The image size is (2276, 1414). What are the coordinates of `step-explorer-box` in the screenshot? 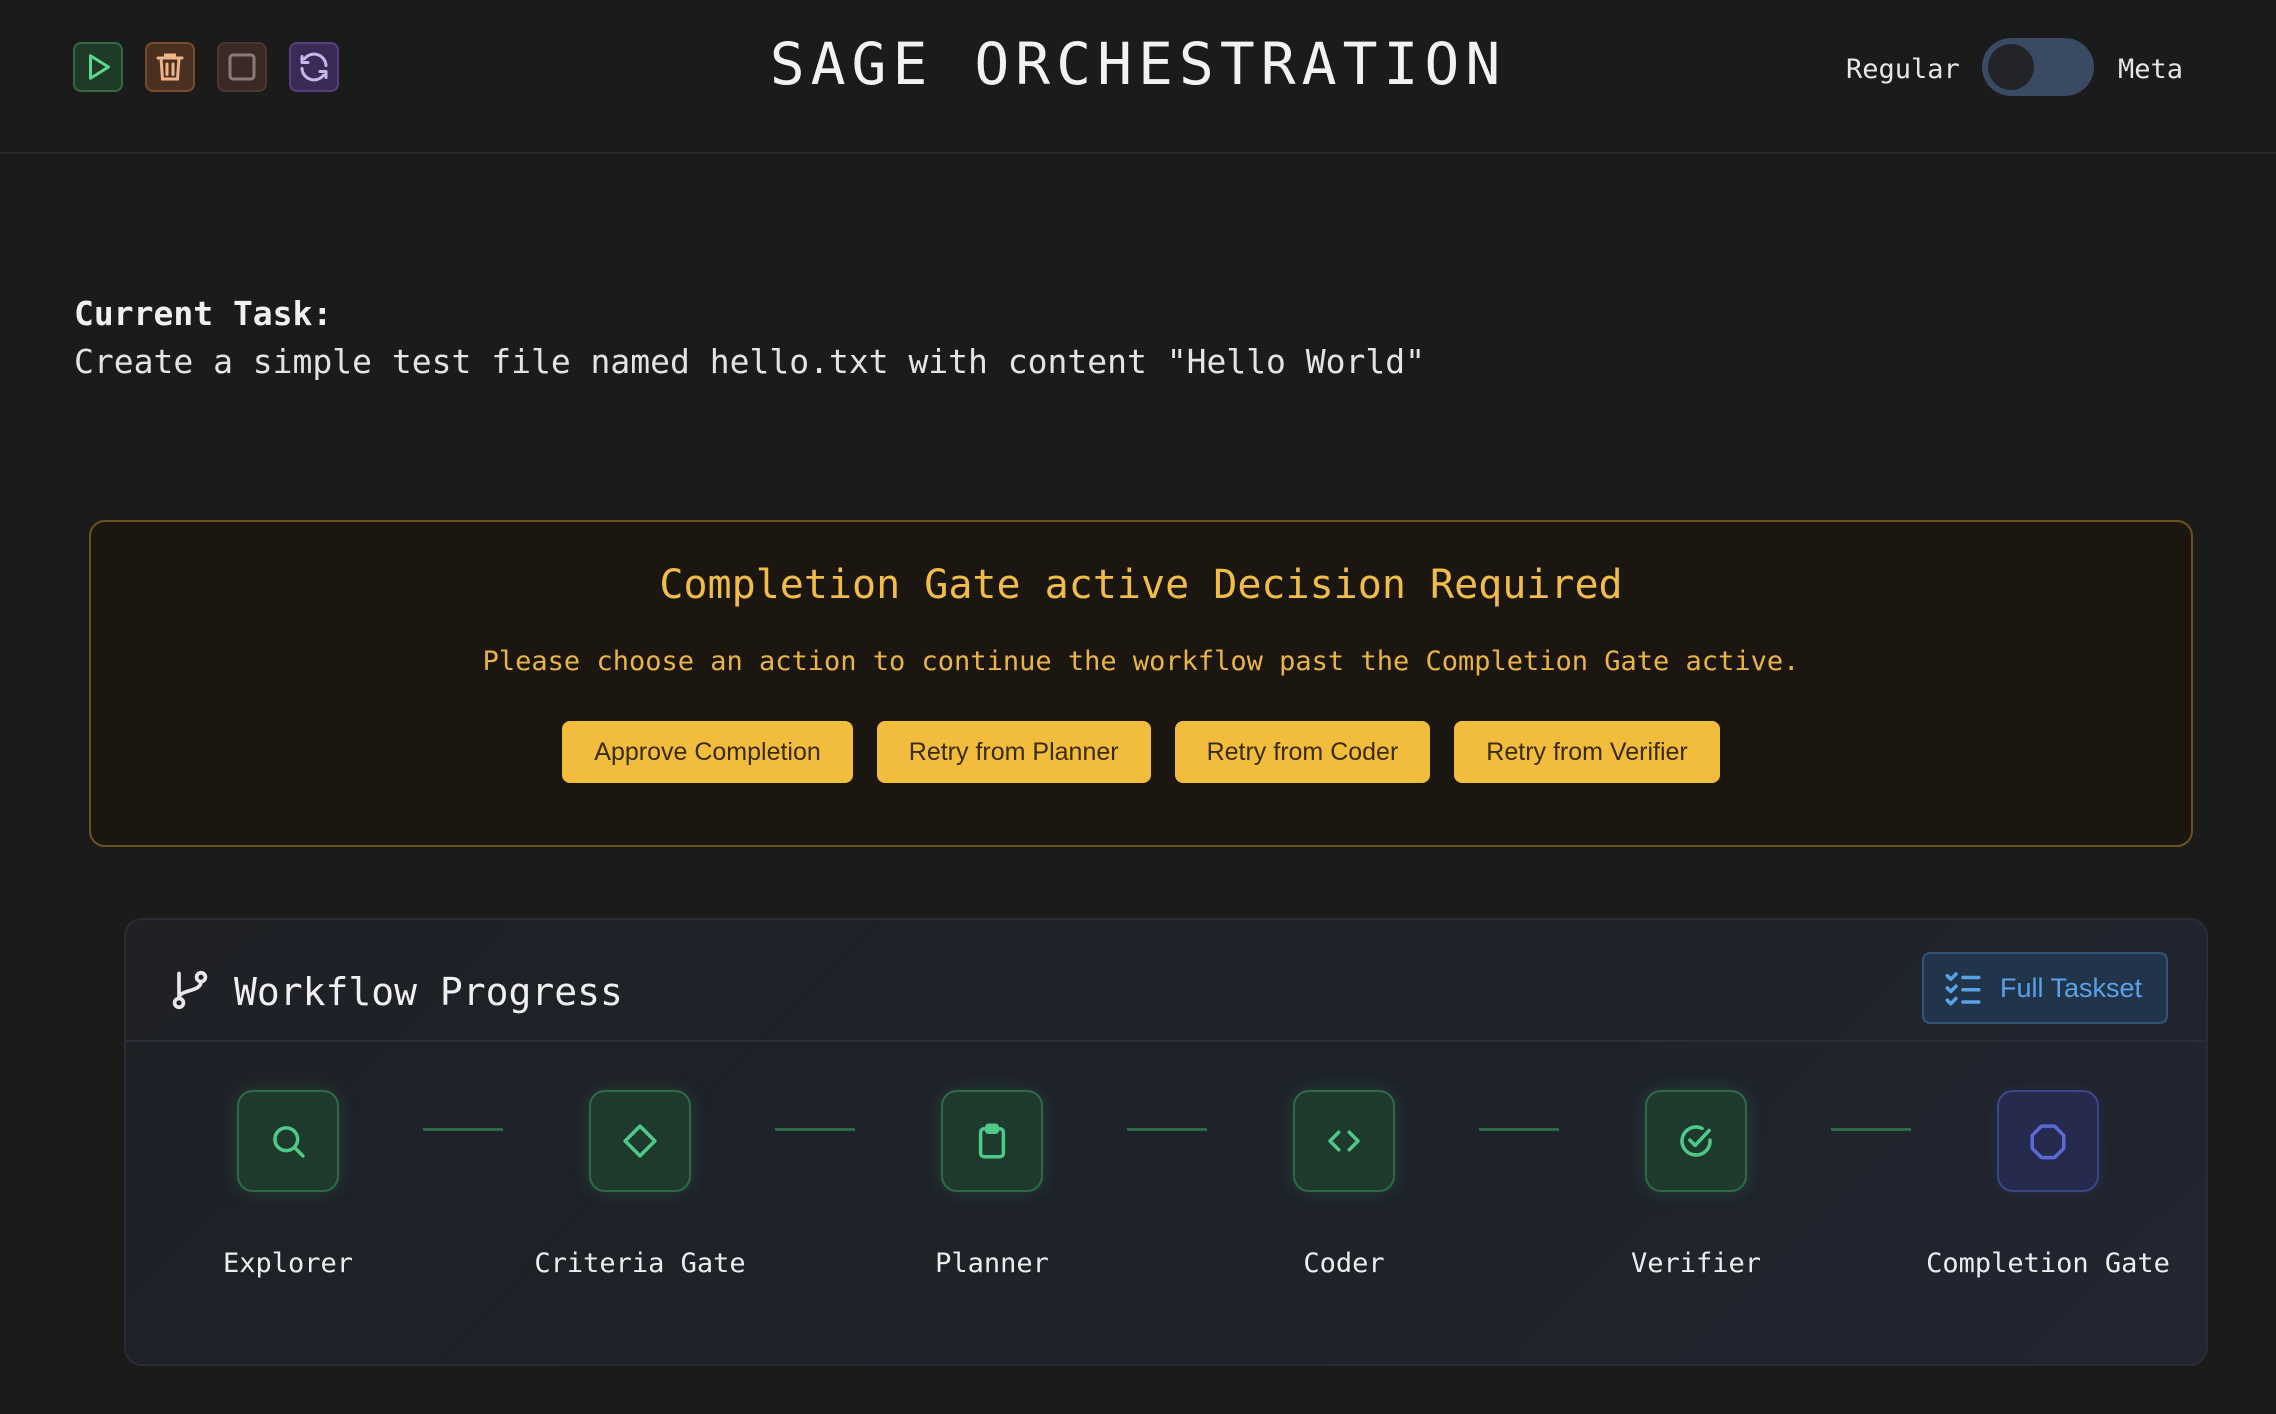 It's located at (288, 1141).